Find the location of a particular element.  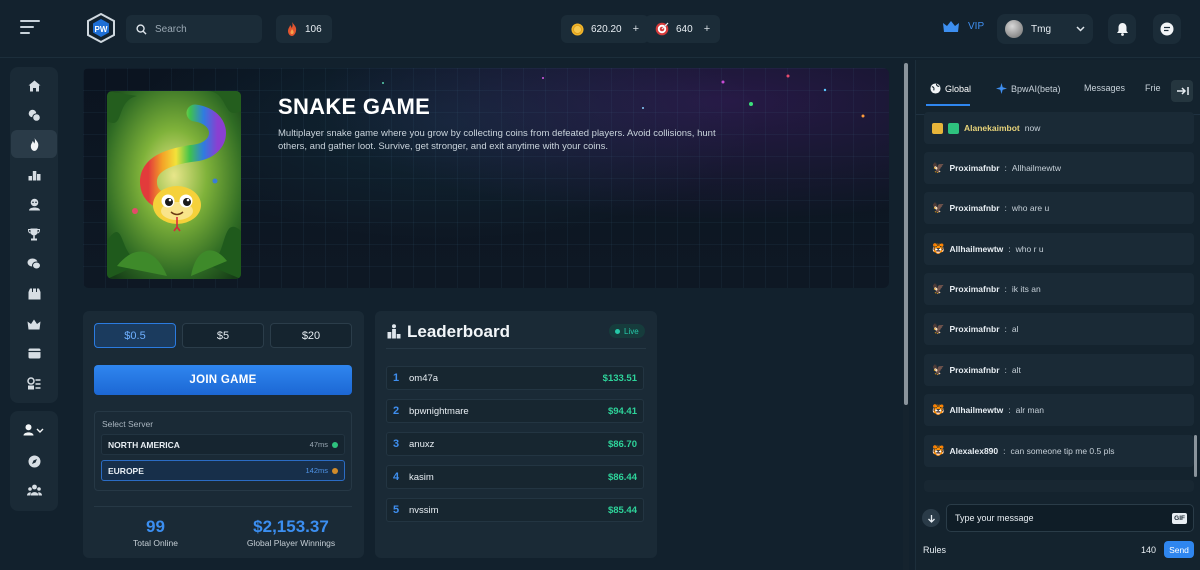

tab-messages: Messages is located at coordinates (1104, 88).